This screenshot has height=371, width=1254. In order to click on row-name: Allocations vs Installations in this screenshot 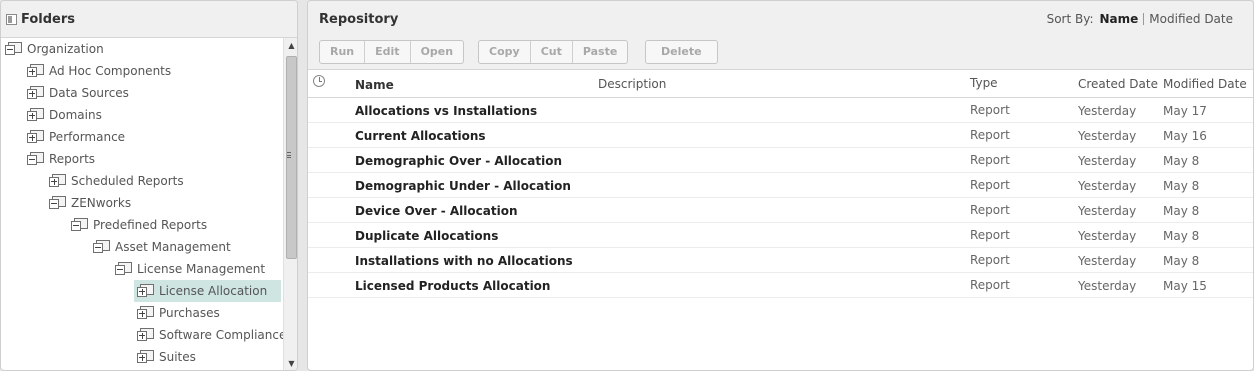, I will do `click(446, 111)`.